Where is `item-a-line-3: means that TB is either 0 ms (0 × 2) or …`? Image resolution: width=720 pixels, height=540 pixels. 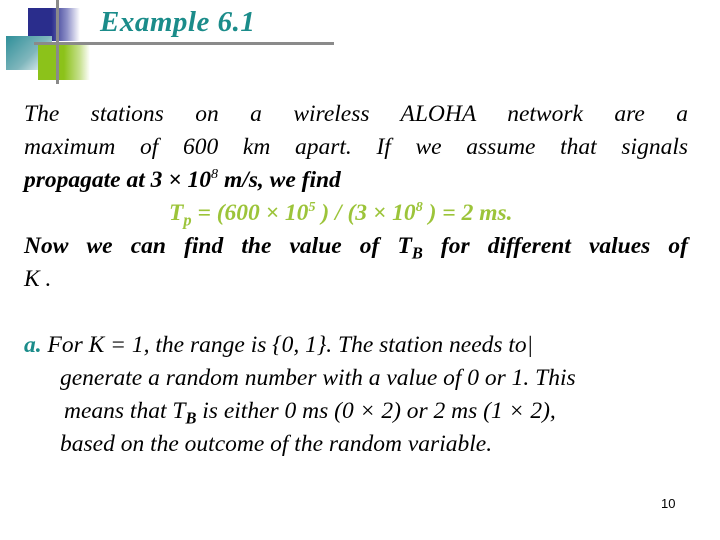
item-a-line-3: means that TB is either 0 ms (0 × 2) or … is located at coordinates (356, 411).